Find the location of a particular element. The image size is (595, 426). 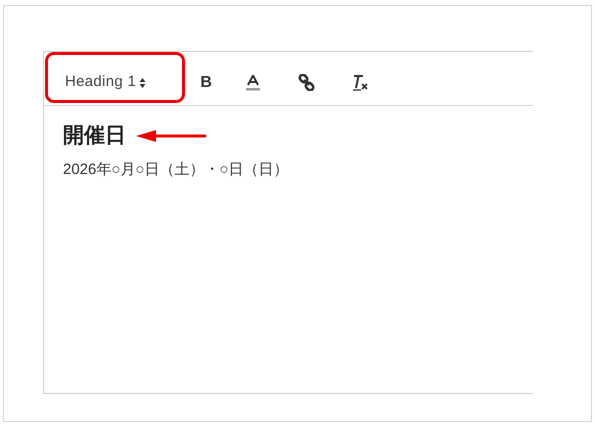

paragraph-text: 2026年○月○日（土）・○日（日） is located at coordinates (176, 170).